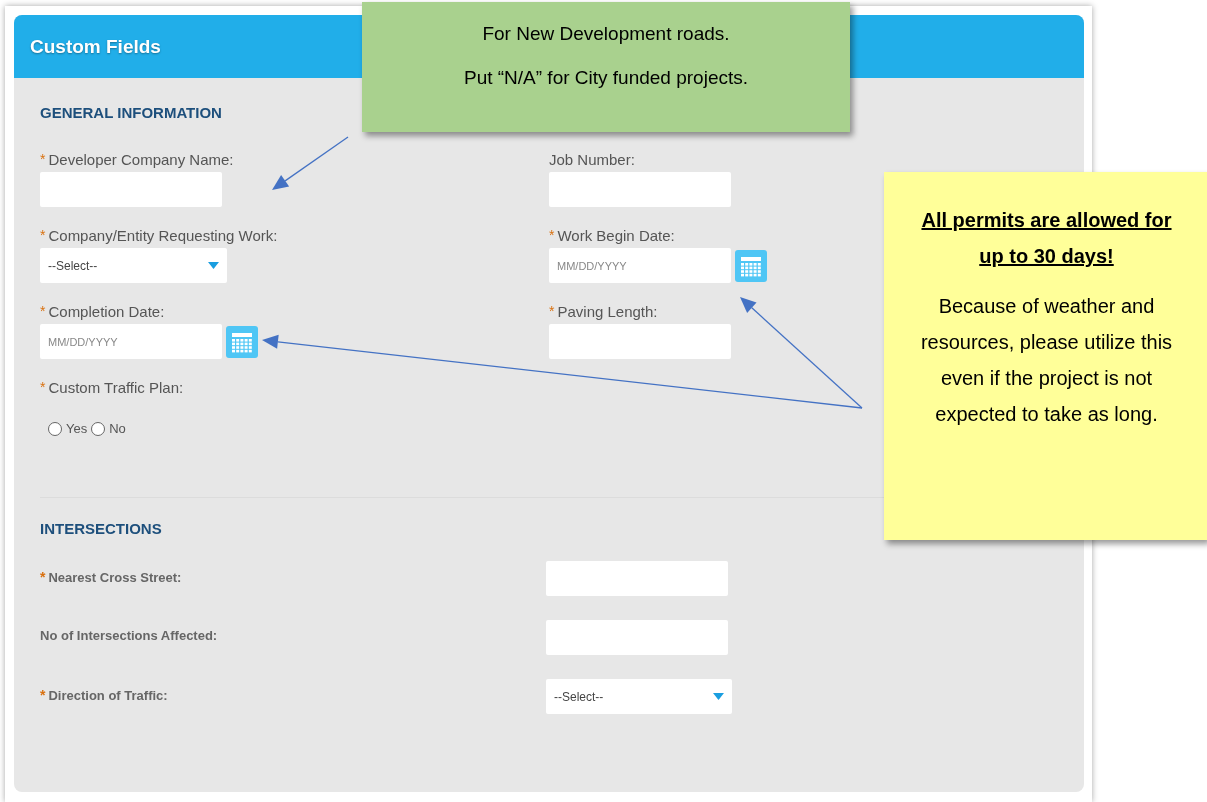  What do you see at coordinates (163, 235) in the screenshot?
I see `field-label: Company/Entity Requesting Work:` at bounding box center [163, 235].